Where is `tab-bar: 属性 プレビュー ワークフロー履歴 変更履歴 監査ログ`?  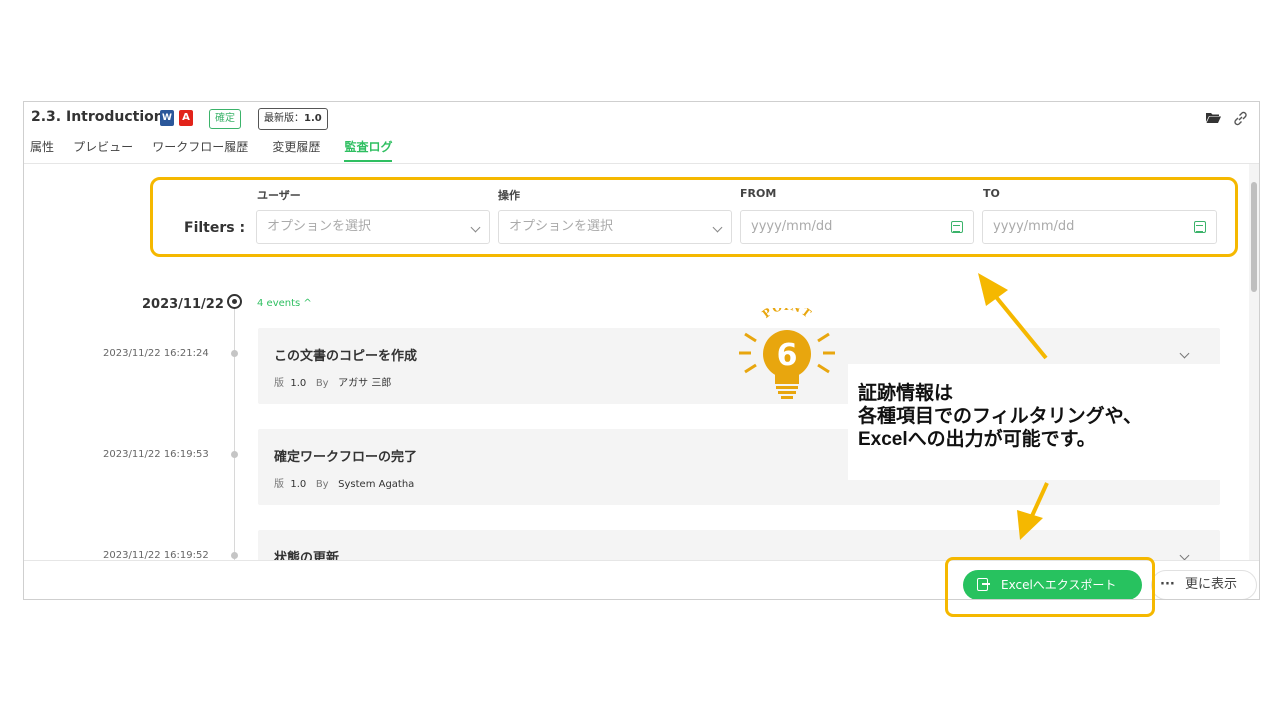
tab-bar: 属性 プレビュー ワークフロー履歴 変更履歴 監査ログ is located at coordinates (218, 150).